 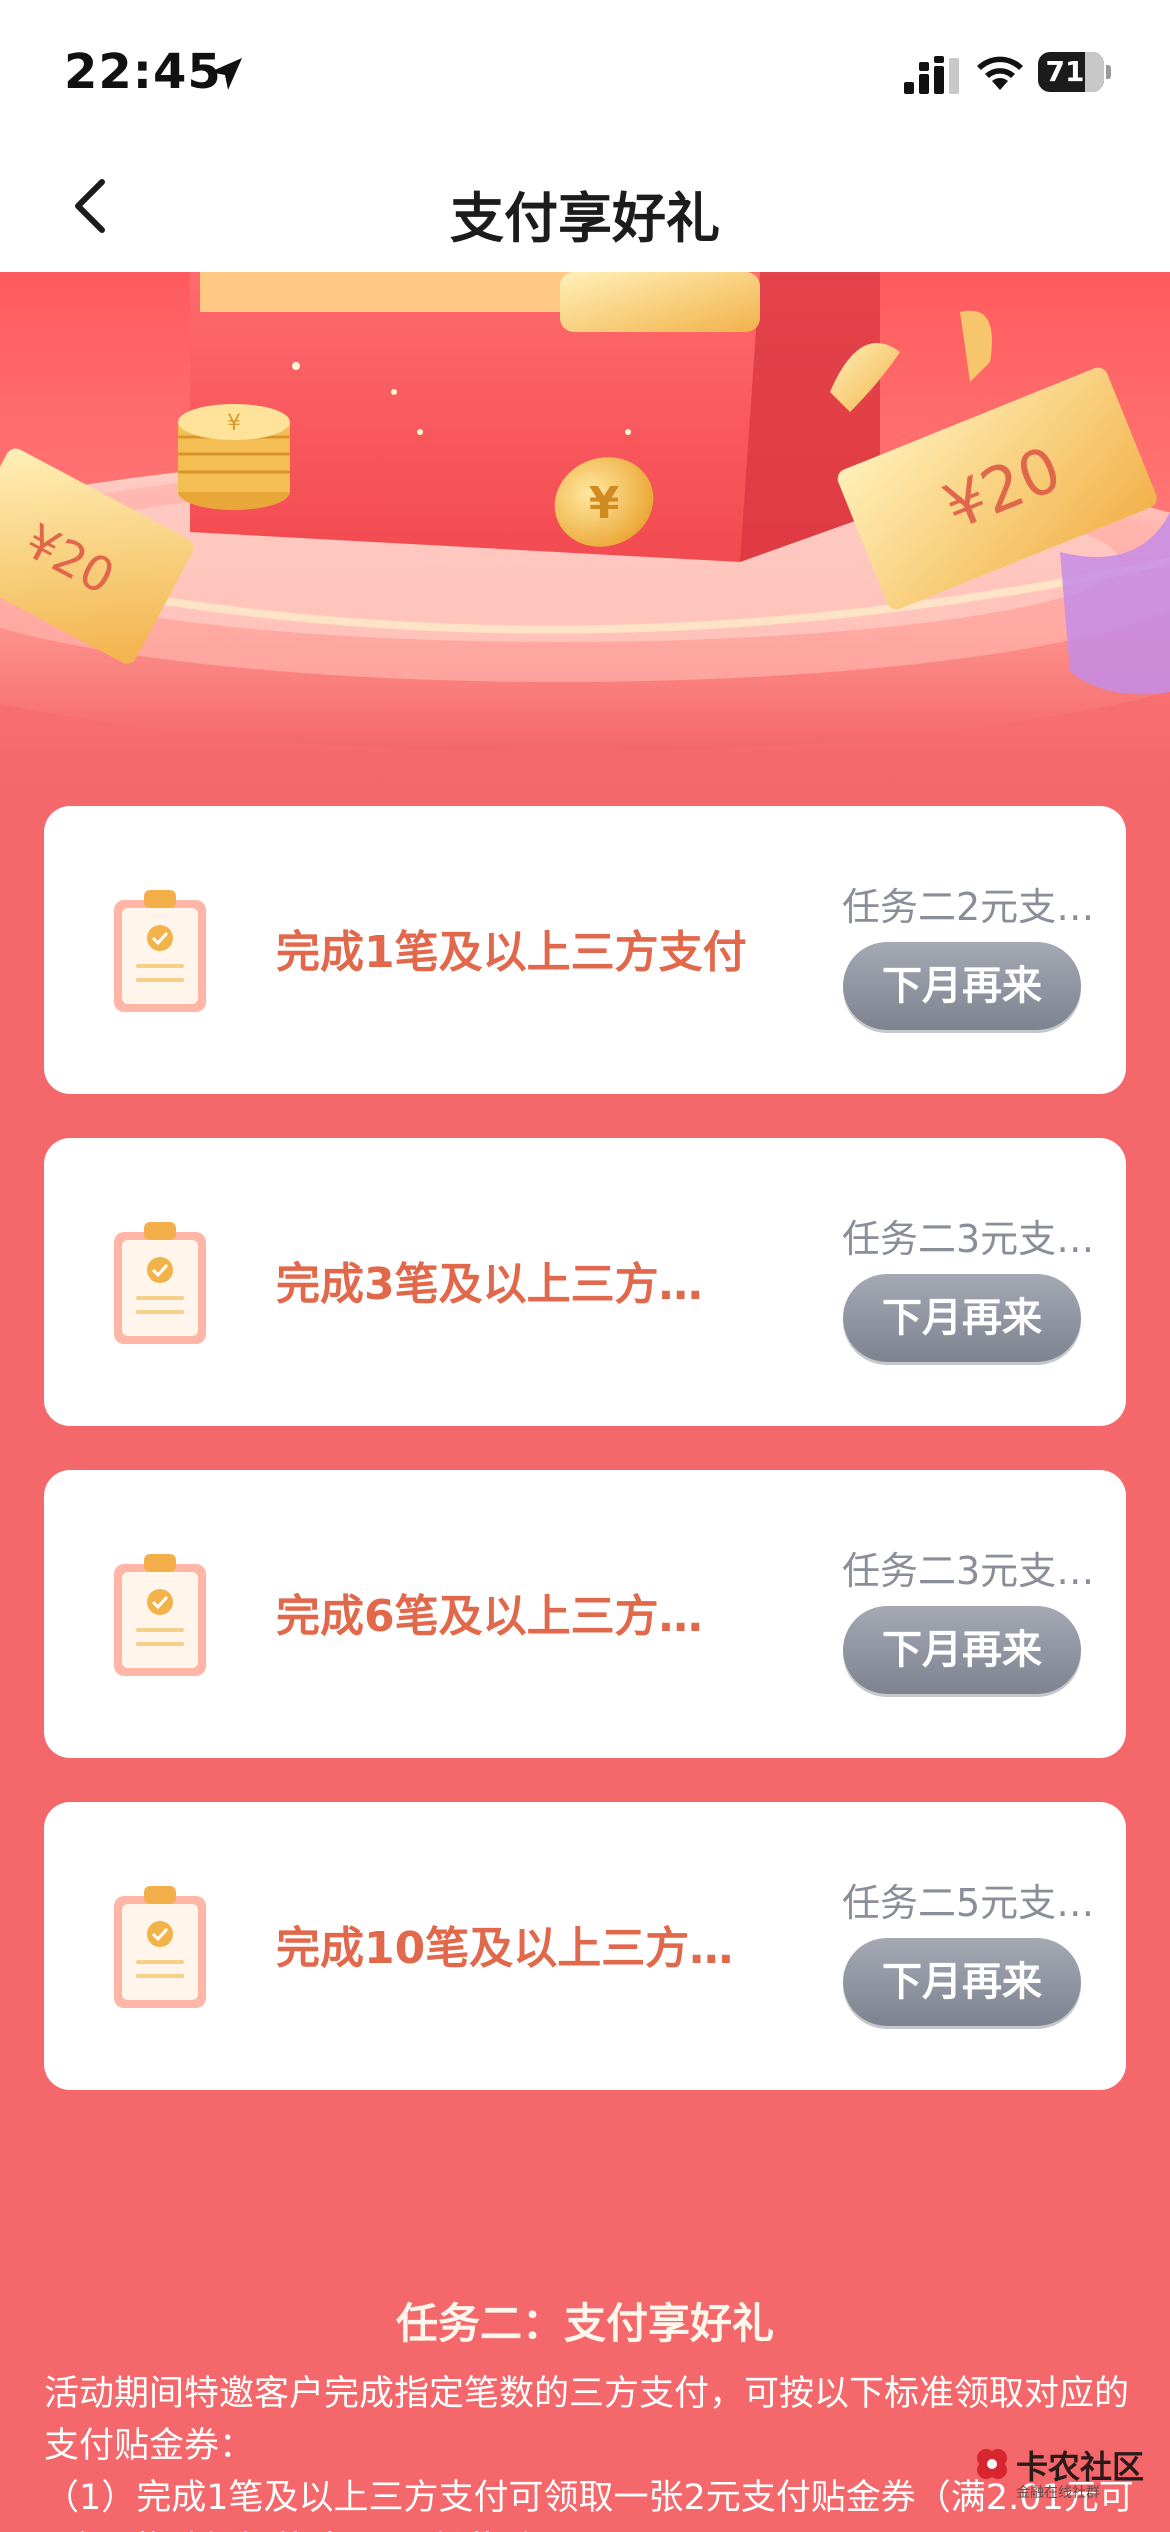 I want to click on task-card: 完成3笔及以上三方支付 任务二3元支付贴金券 下月再来, so click(x=585, y=1282).